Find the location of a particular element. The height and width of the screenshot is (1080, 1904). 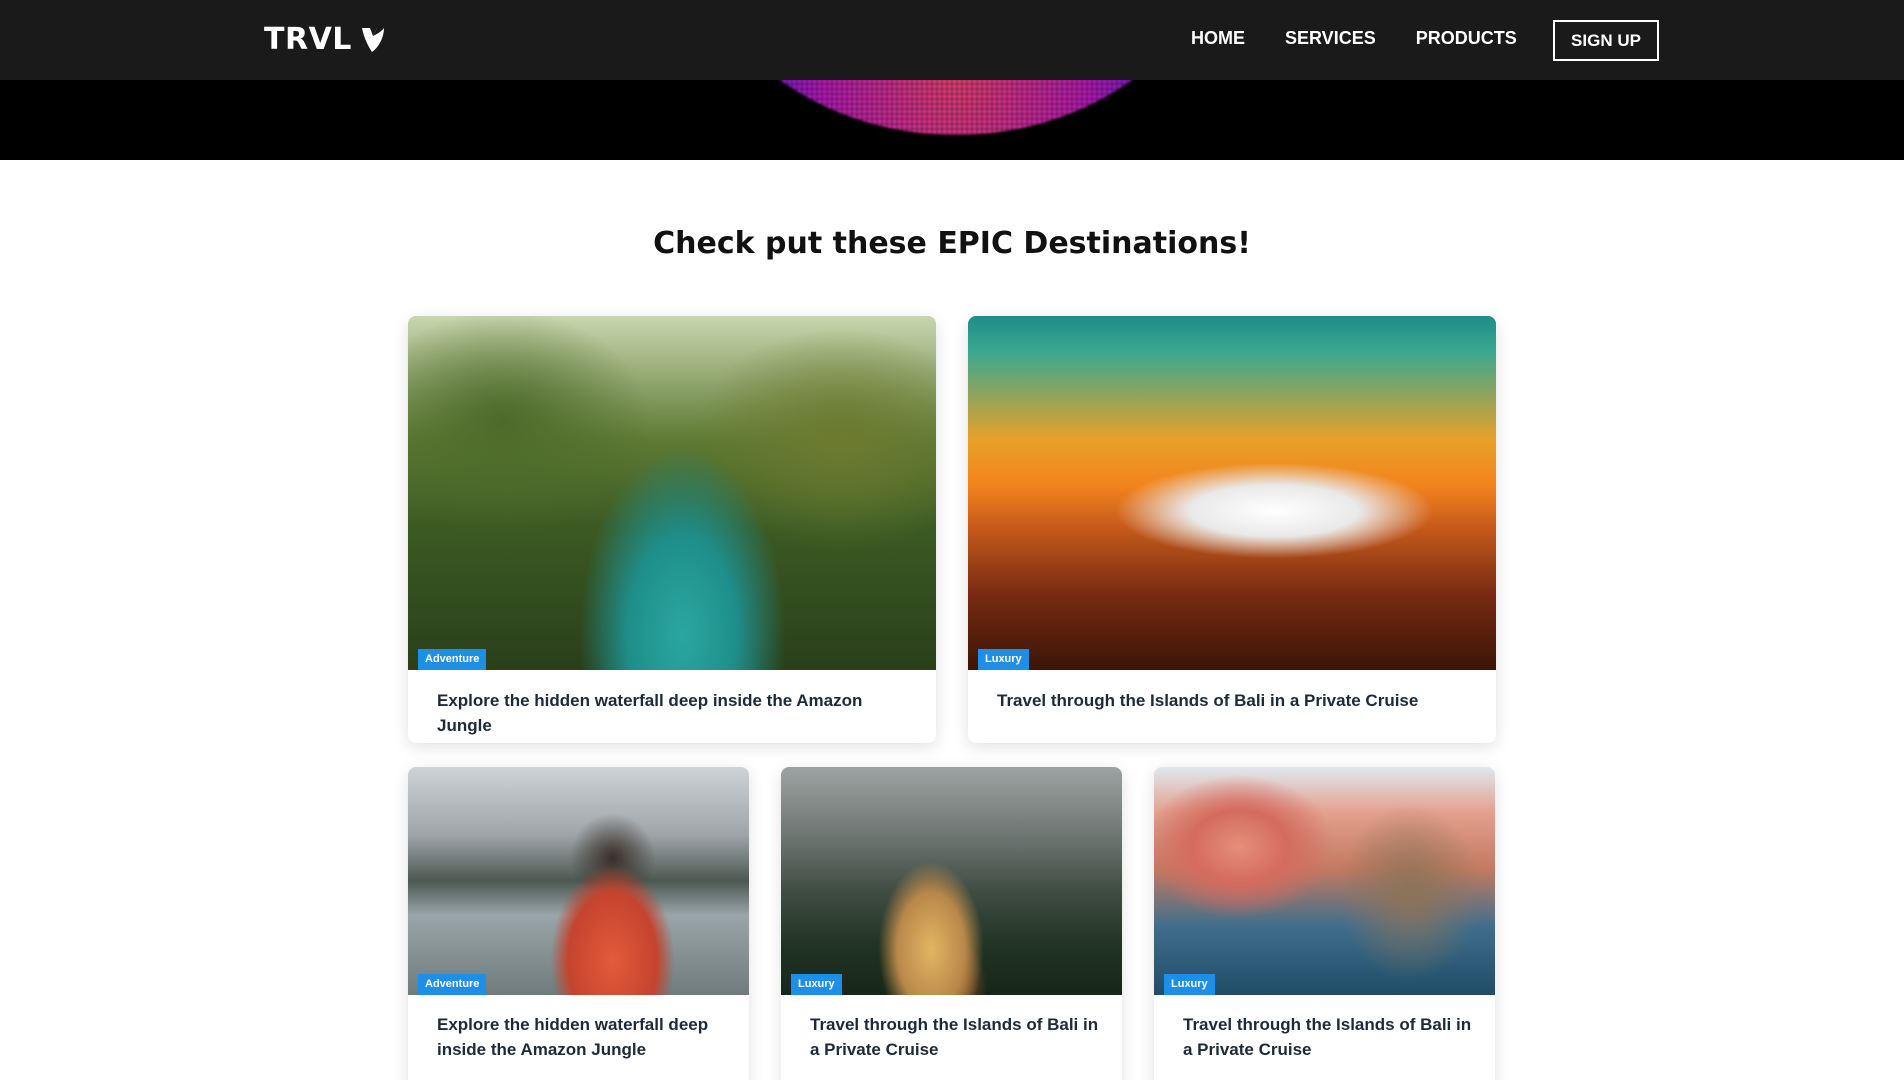

card-image-cliff-village: Luxury is located at coordinates (1324, 881).